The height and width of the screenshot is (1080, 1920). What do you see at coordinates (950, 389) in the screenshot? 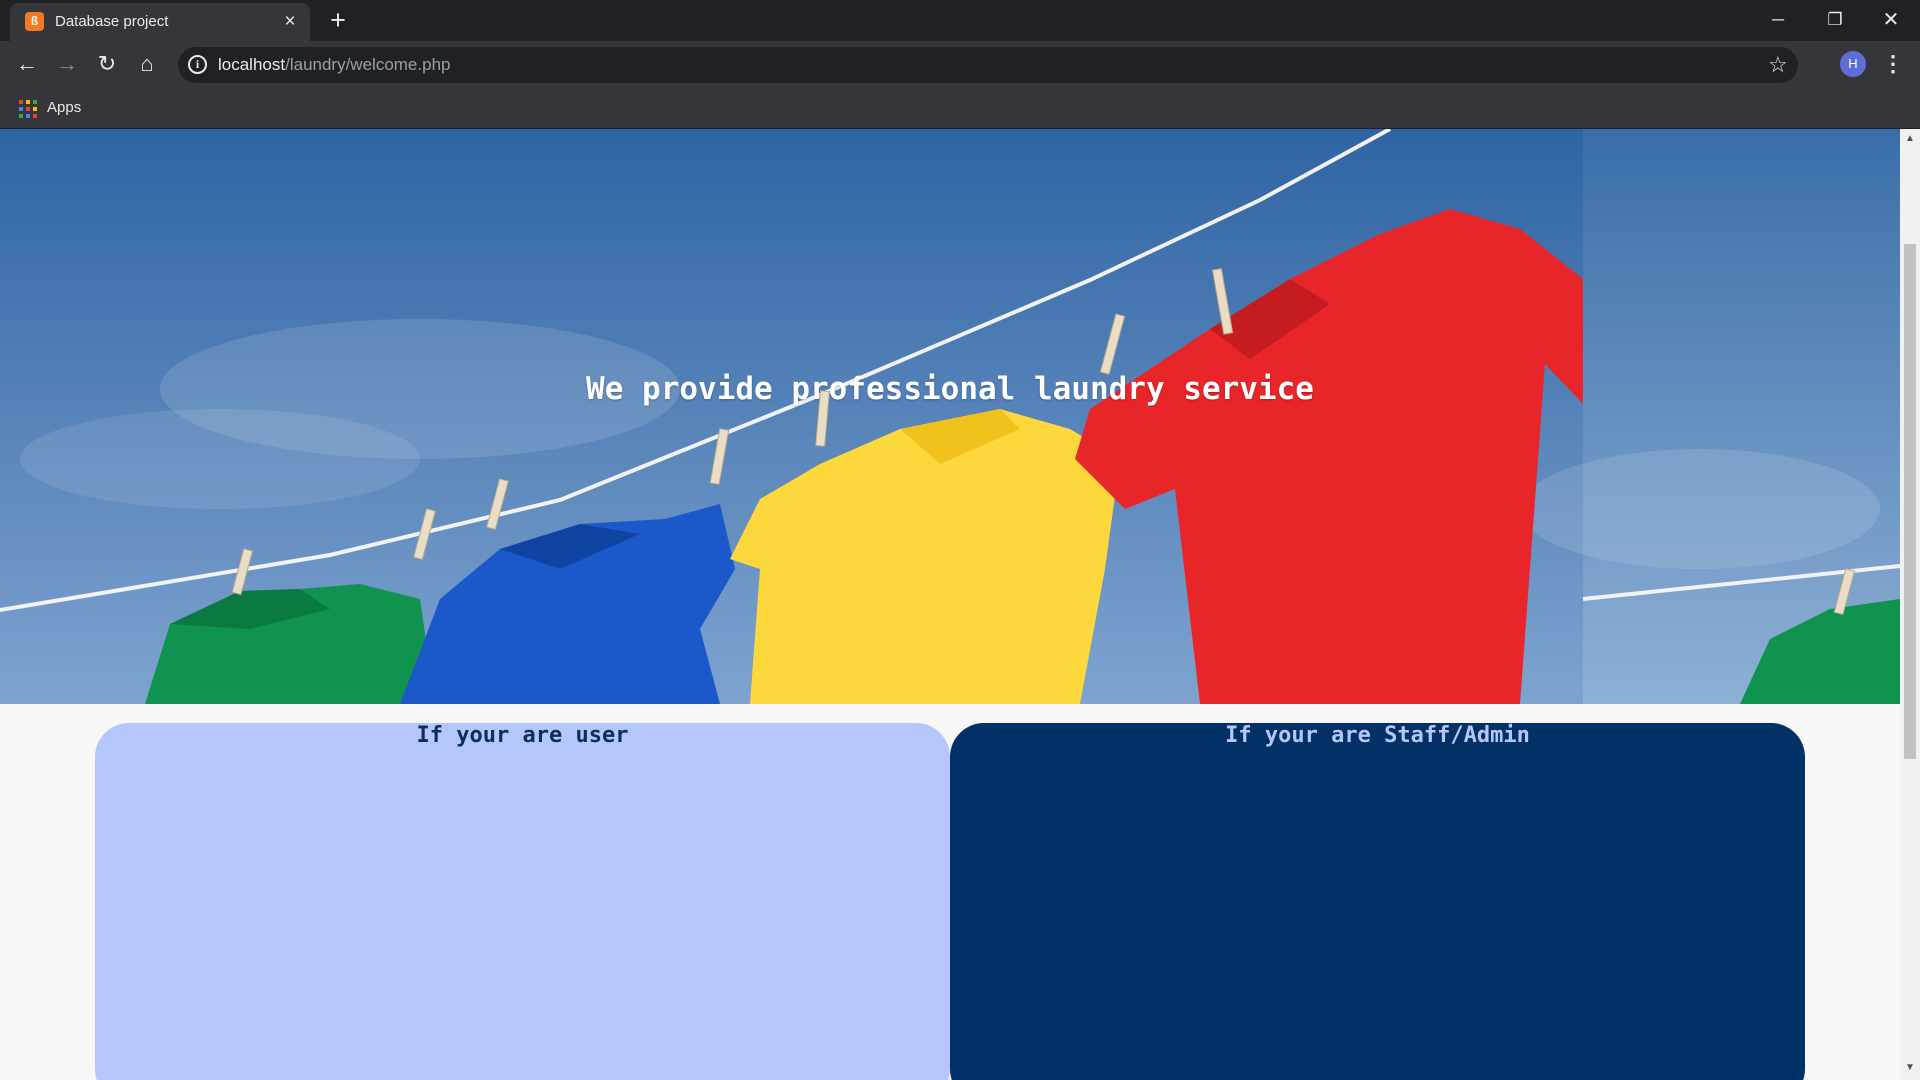
I see `hero-headline: We provide professional laundry service` at bounding box center [950, 389].